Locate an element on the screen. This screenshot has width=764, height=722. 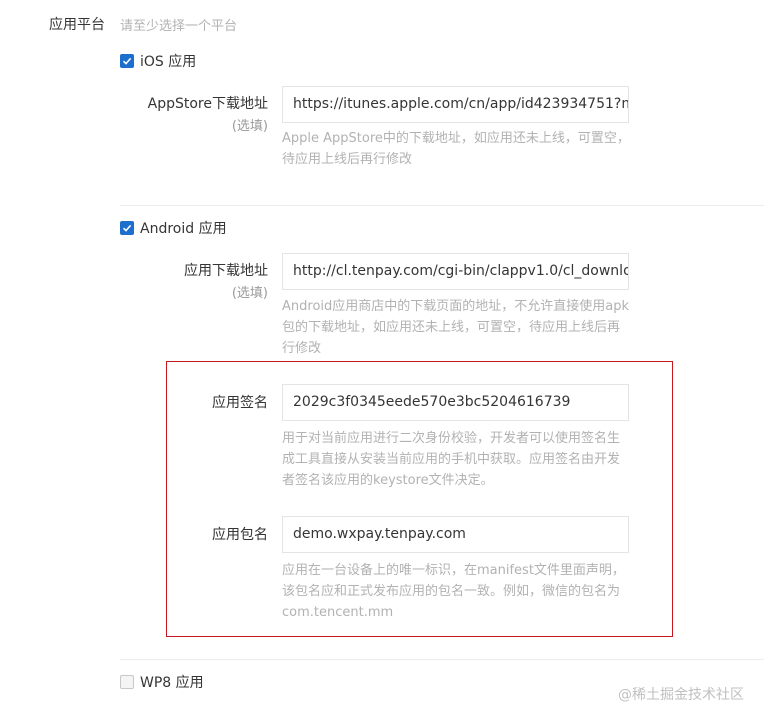
ios-android-divider is located at coordinates (442, 205).